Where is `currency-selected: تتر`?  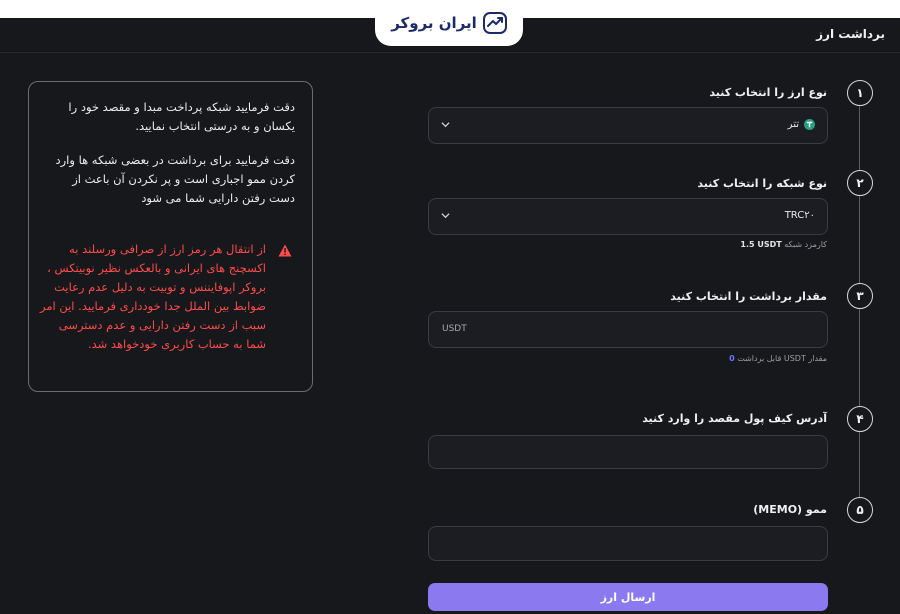
currency-selected: تتر is located at coordinates (801, 124).